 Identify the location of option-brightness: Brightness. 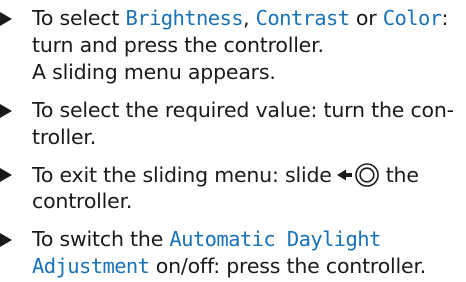
(184, 18).